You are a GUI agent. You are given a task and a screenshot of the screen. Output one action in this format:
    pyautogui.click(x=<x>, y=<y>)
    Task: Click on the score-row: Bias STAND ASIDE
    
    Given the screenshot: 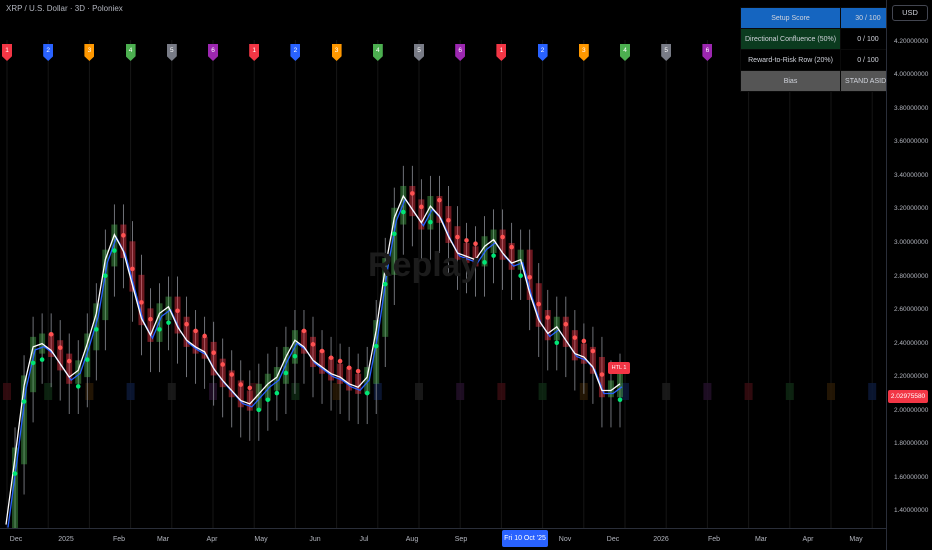 What is the action you would take?
    pyautogui.click(x=817, y=81)
    